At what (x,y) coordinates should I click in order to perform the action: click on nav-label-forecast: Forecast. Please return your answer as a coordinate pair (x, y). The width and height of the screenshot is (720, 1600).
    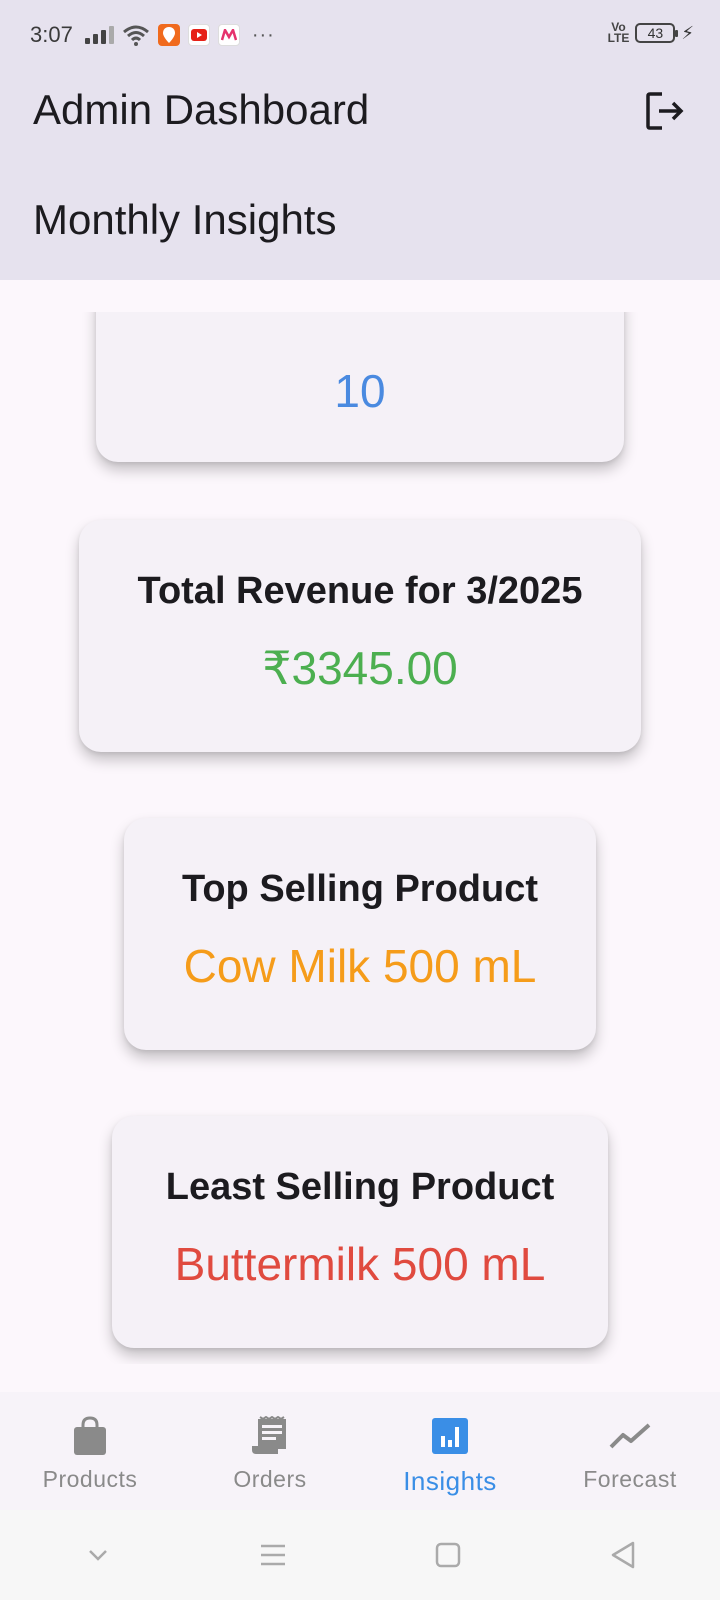
    Looking at the image, I should click on (630, 1479).